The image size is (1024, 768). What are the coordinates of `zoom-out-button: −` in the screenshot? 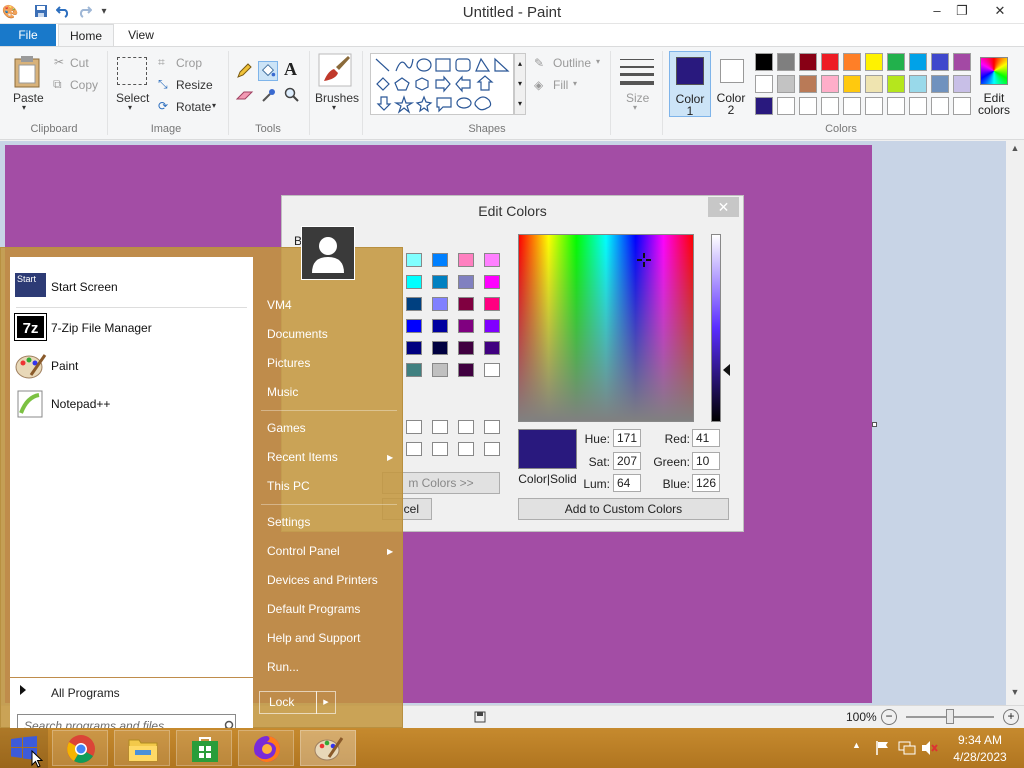 It's located at (889, 717).